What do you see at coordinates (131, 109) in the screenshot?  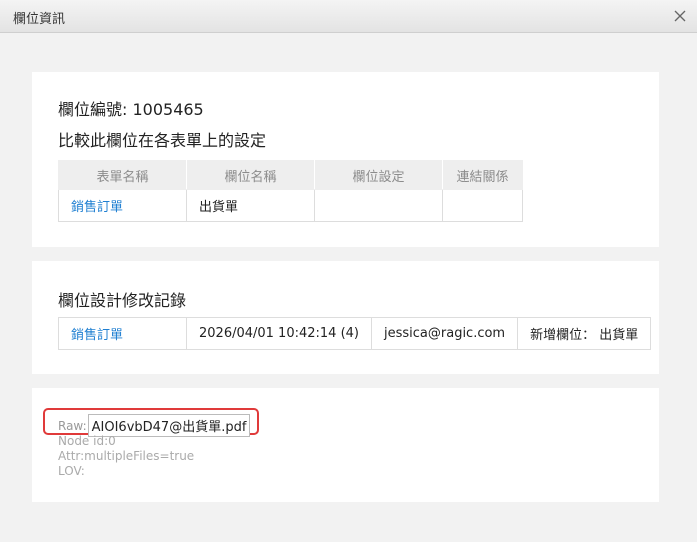 I see `field-number: 欄位編號: 1005465` at bounding box center [131, 109].